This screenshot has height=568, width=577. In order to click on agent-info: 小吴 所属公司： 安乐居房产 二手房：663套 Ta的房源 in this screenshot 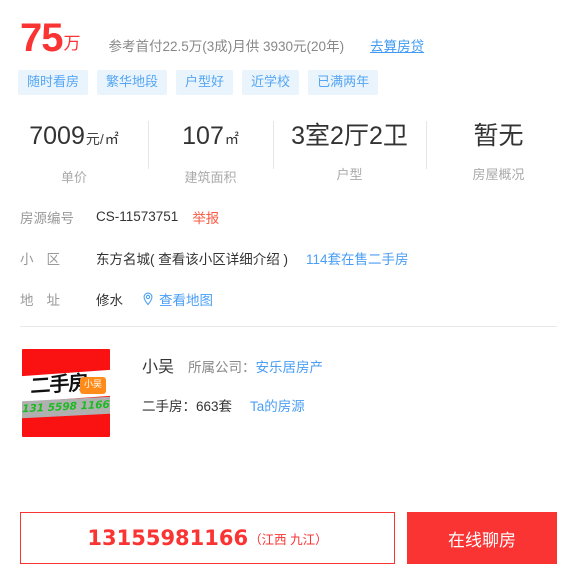, I will do `click(232, 382)`.